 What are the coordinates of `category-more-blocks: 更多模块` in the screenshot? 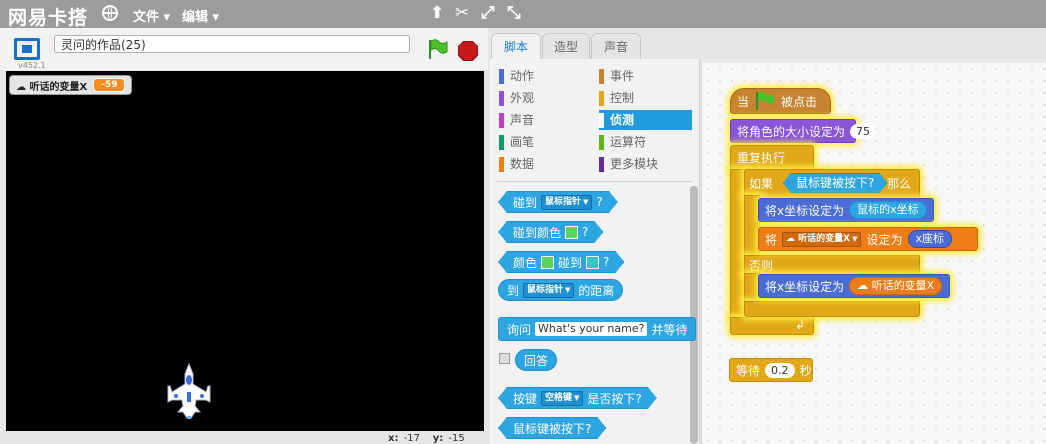 It's located at (645, 164).